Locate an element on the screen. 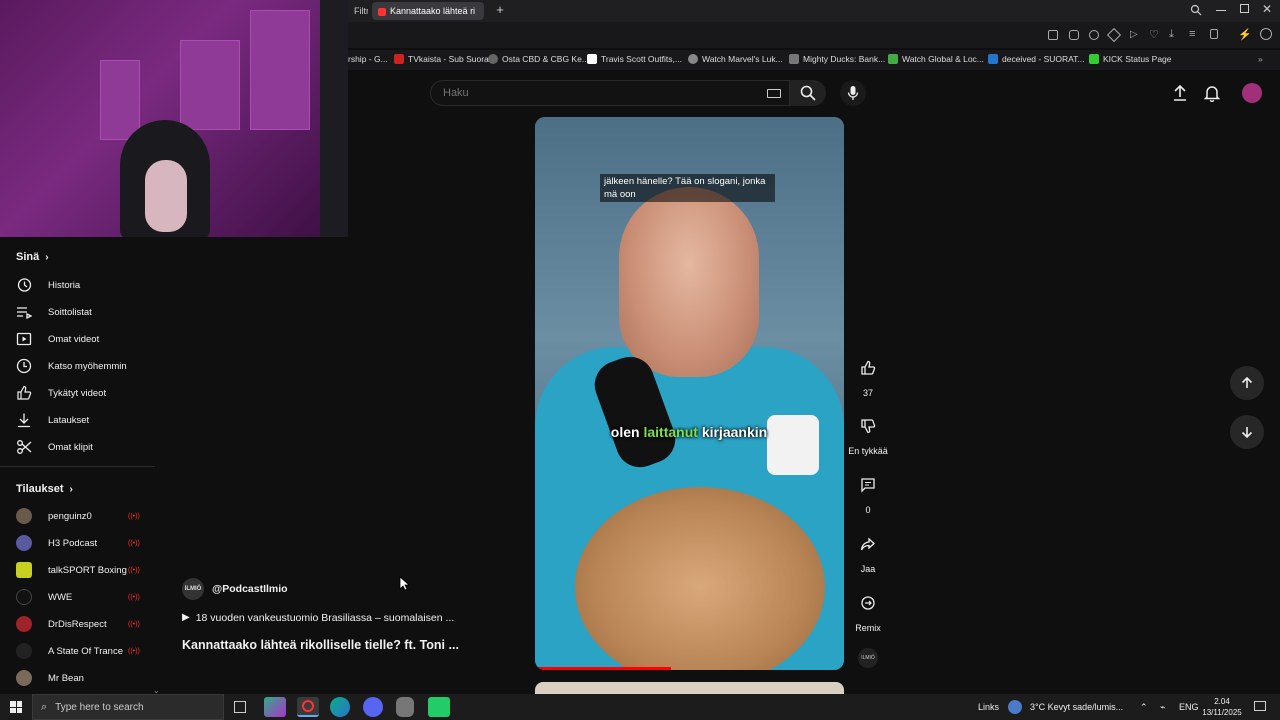 The height and width of the screenshot is (720, 1280). edit-icon is located at coordinates (1053, 35).